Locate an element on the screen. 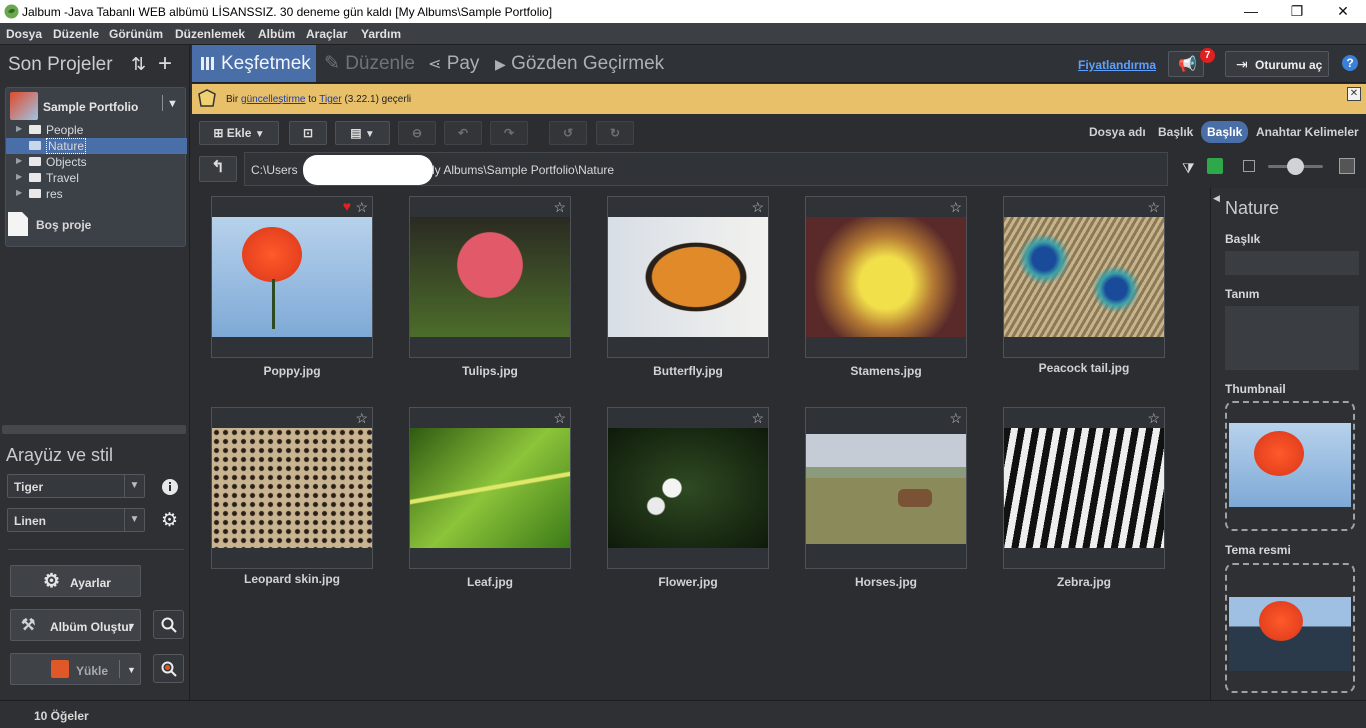  new-folder-button: ⊡ is located at coordinates (308, 133).